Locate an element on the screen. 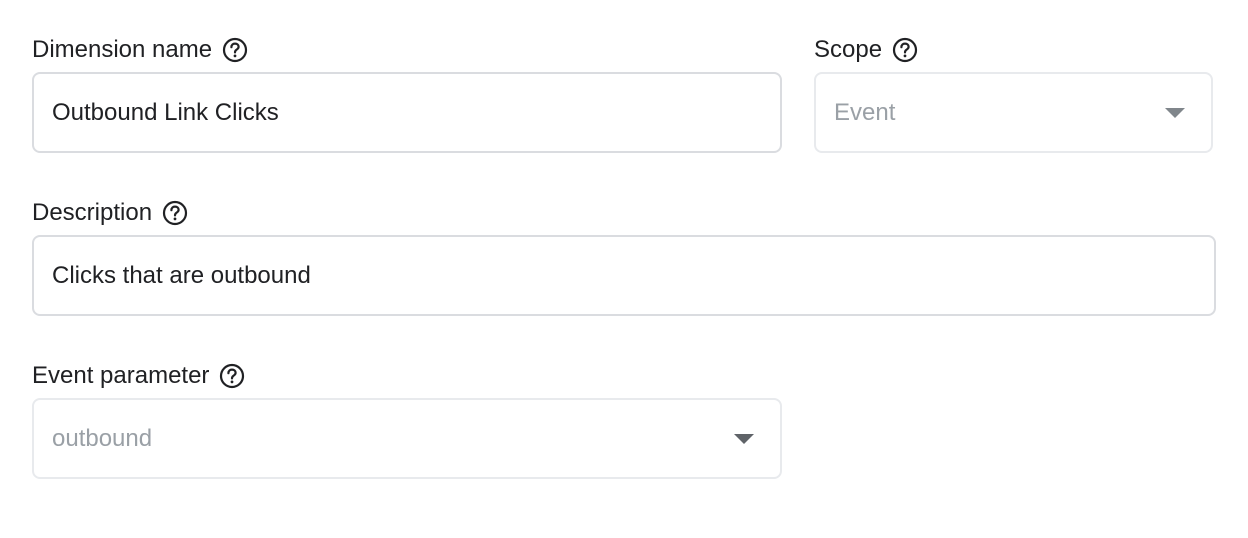 The image size is (1248, 538). event-parameter-label-row: Event parameter is located at coordinates (138, 376).